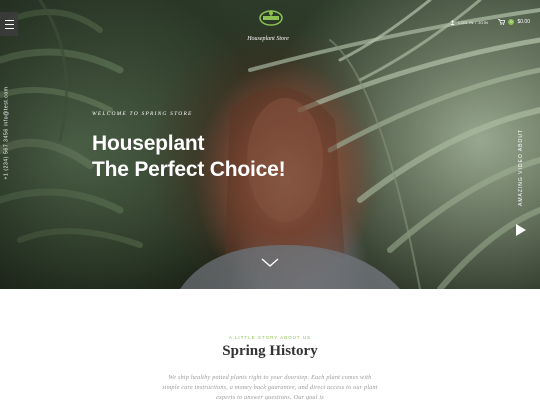 Image resolution: width=540 pixels, height=400 pixels. I want to click on hero-headline-line1: Houseplant, so click(148, 143).